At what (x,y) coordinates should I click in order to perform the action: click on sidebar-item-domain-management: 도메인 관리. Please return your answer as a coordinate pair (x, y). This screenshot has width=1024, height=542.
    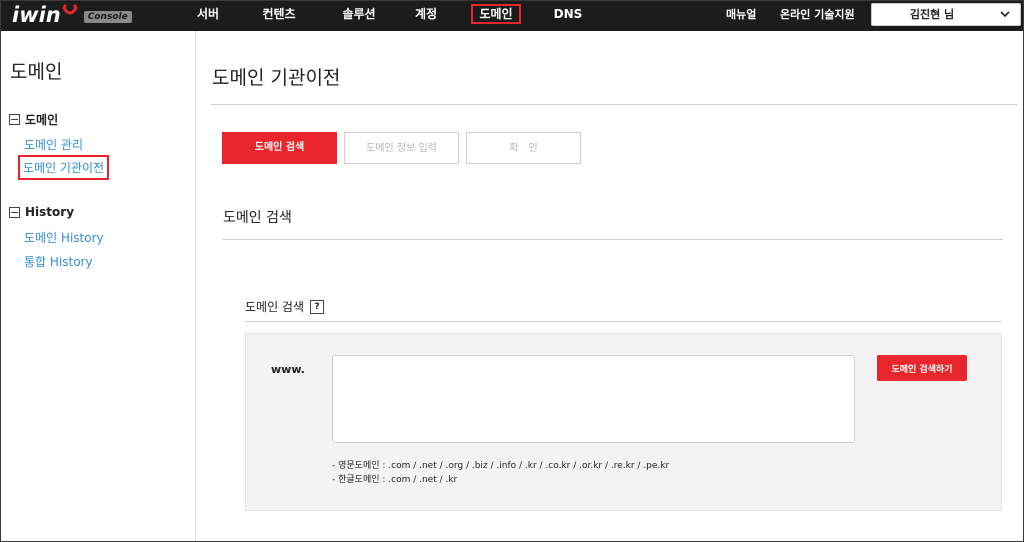
    Looking at the image, I should click on (53, 144).